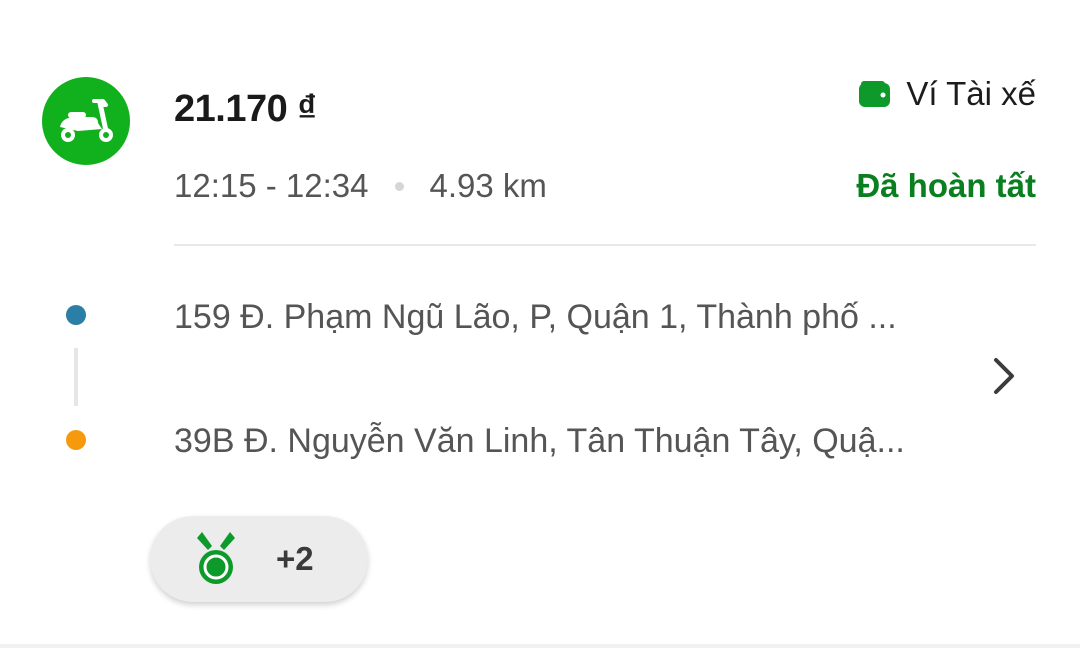  What do you see at coordinates (399, 186) in the screenshot?
I see `separator-dot` at bounding box center [399, 186].